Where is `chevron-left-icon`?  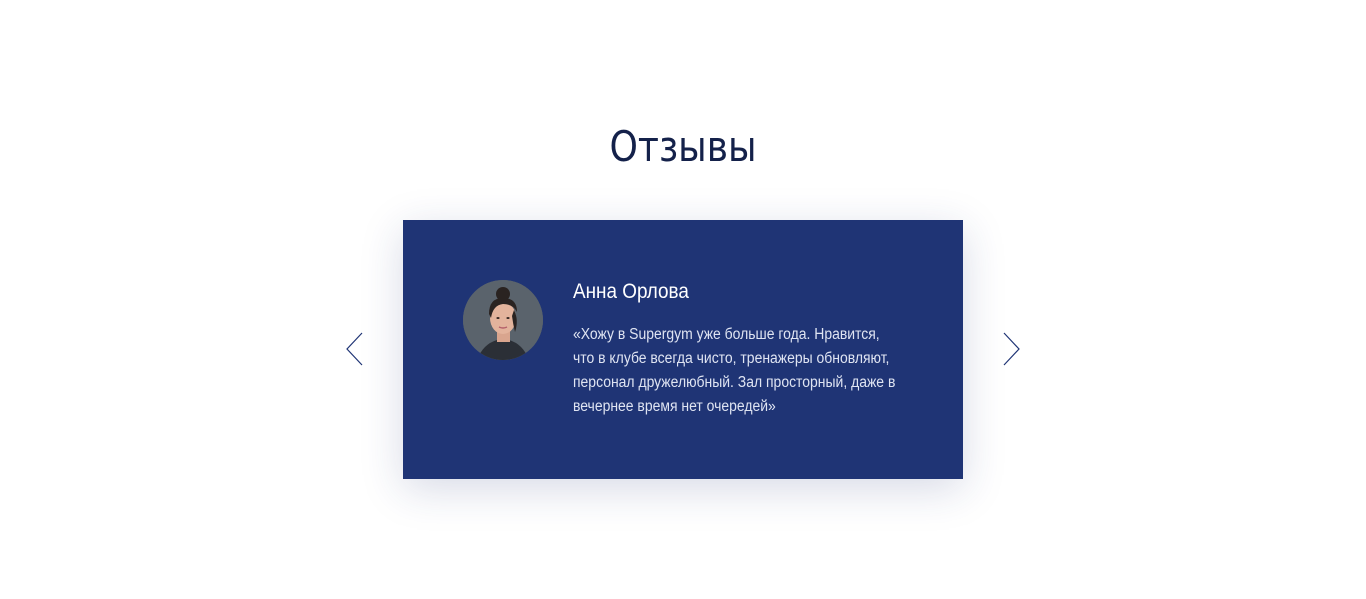 chevron-left-icon is located at coordinates (354, 349).